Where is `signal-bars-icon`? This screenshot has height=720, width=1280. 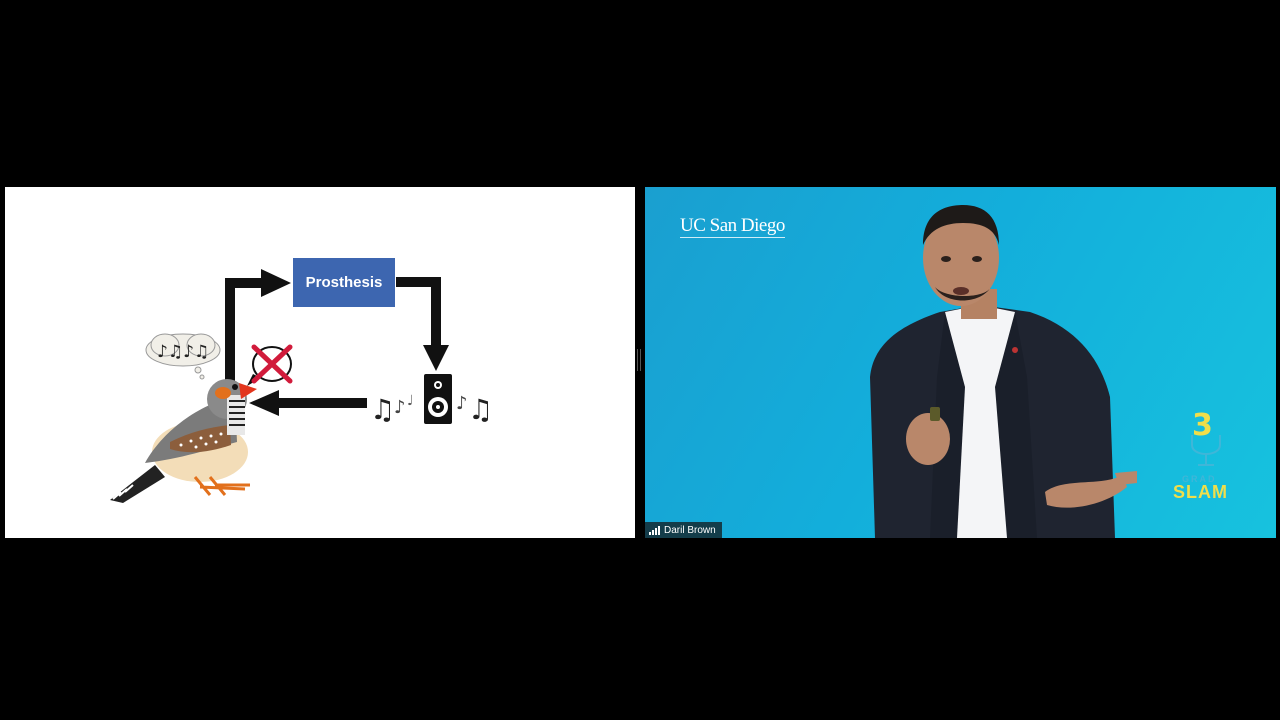 signal-bars-icon is located at coordinates (654, 530).